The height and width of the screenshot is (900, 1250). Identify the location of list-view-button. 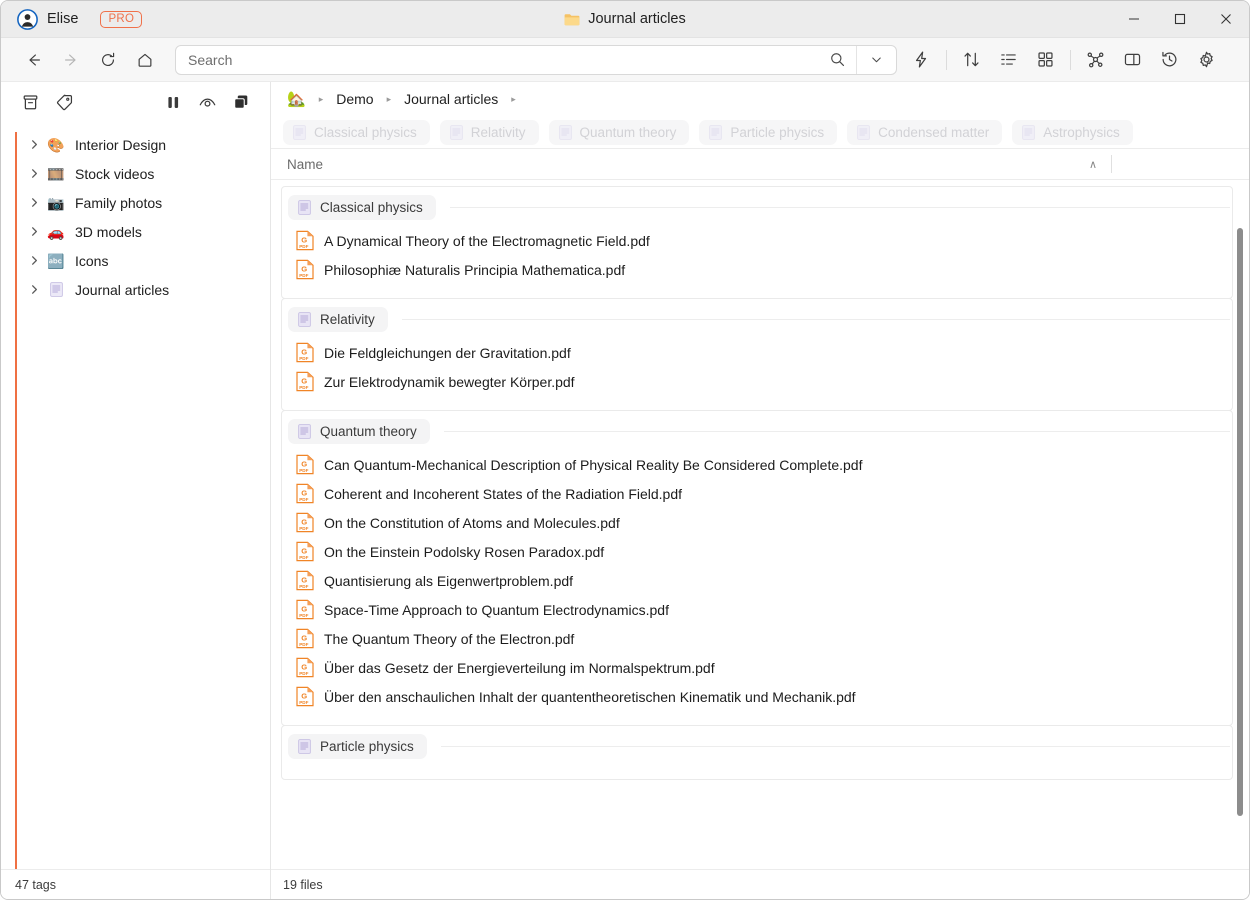
(1008, 59).